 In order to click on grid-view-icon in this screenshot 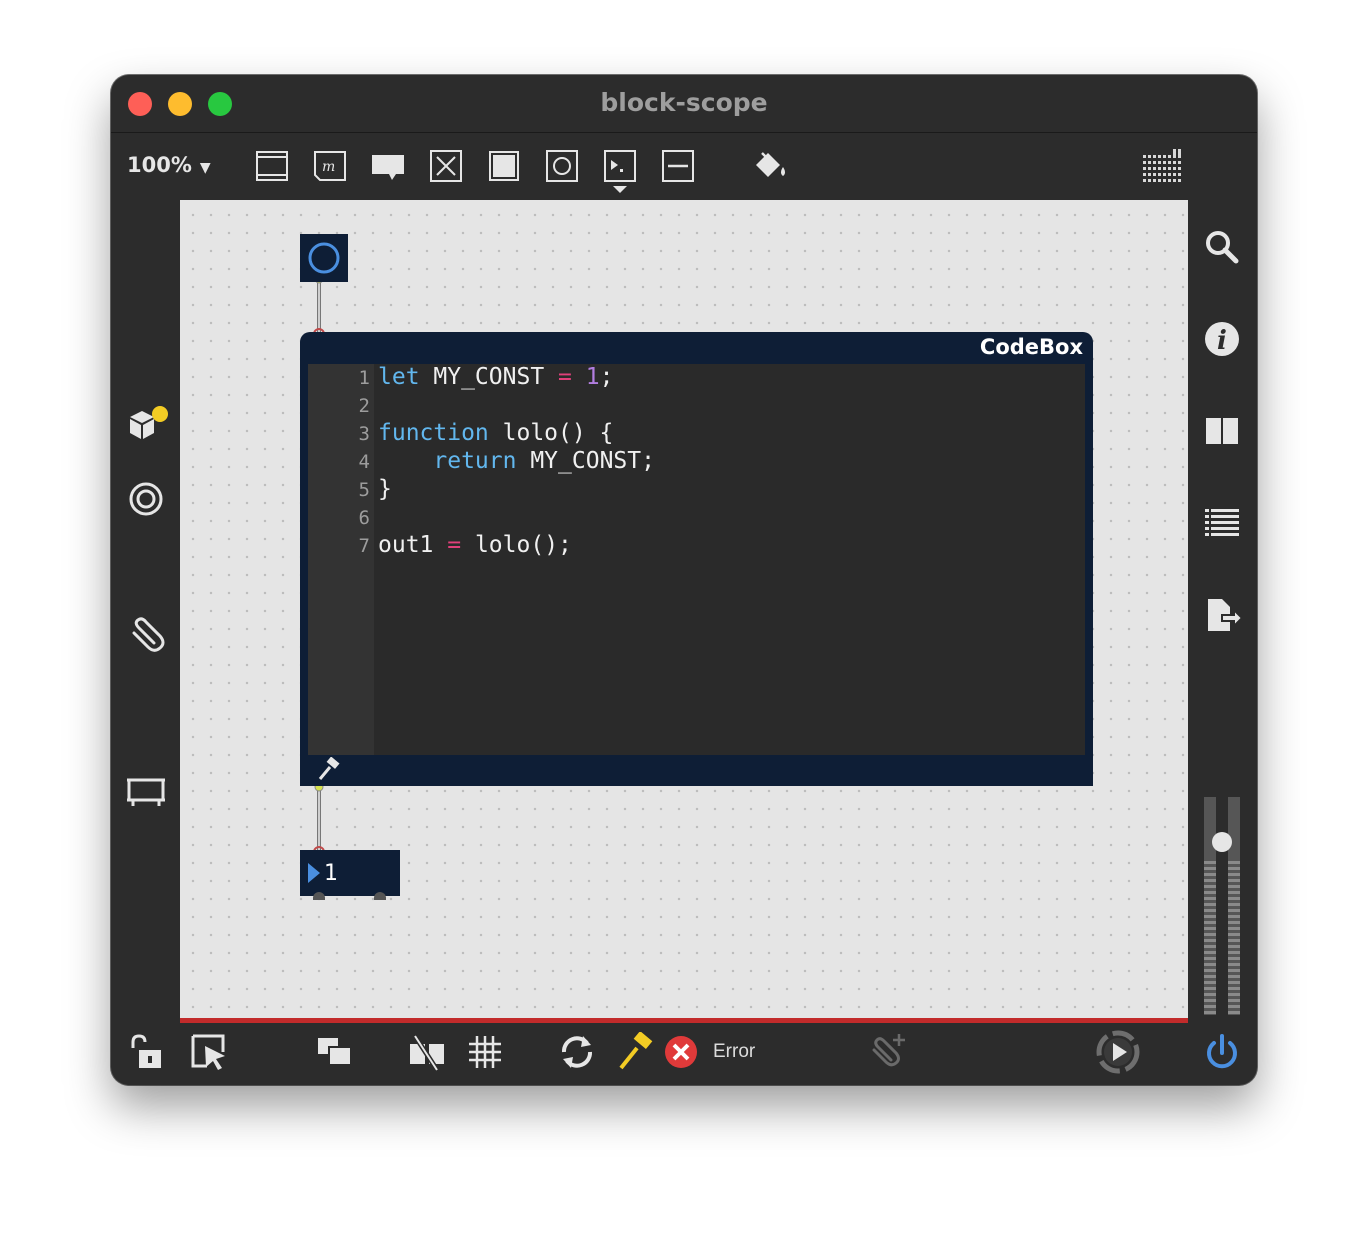, I will do `click(1162, 167)`.